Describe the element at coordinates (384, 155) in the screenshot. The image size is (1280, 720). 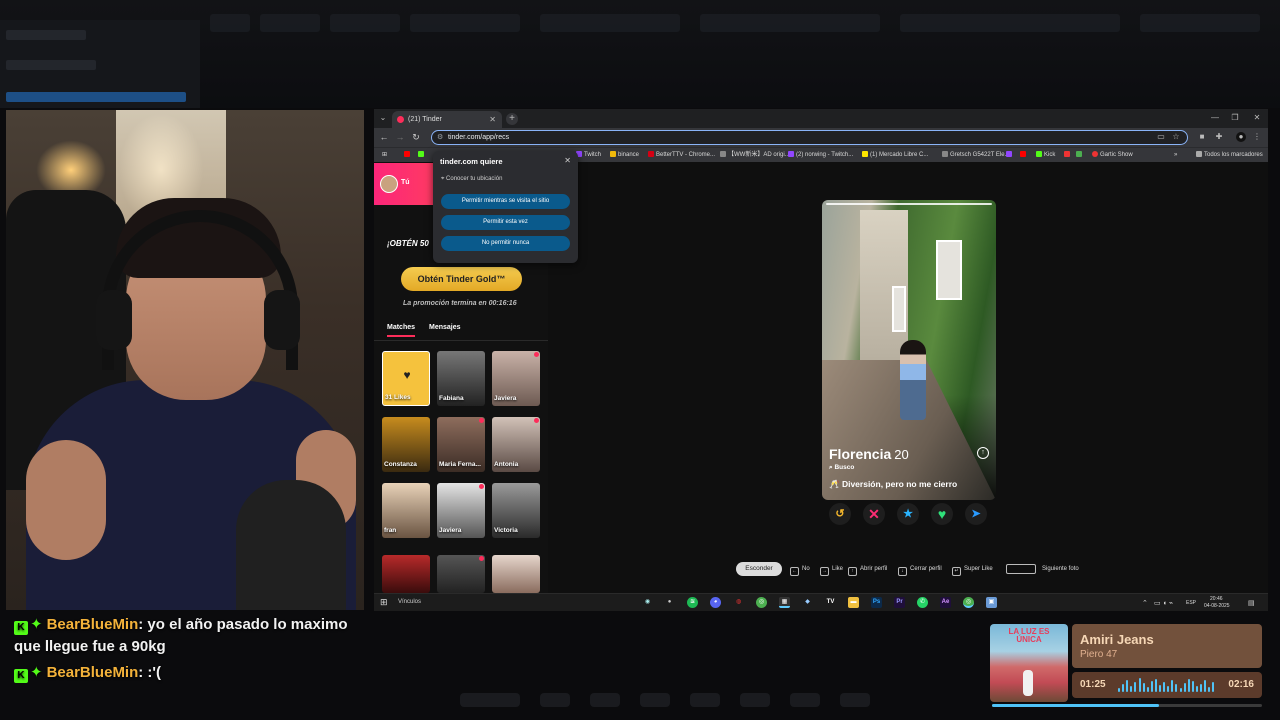
I see `apps-grid-icon: ⊞` at that location.